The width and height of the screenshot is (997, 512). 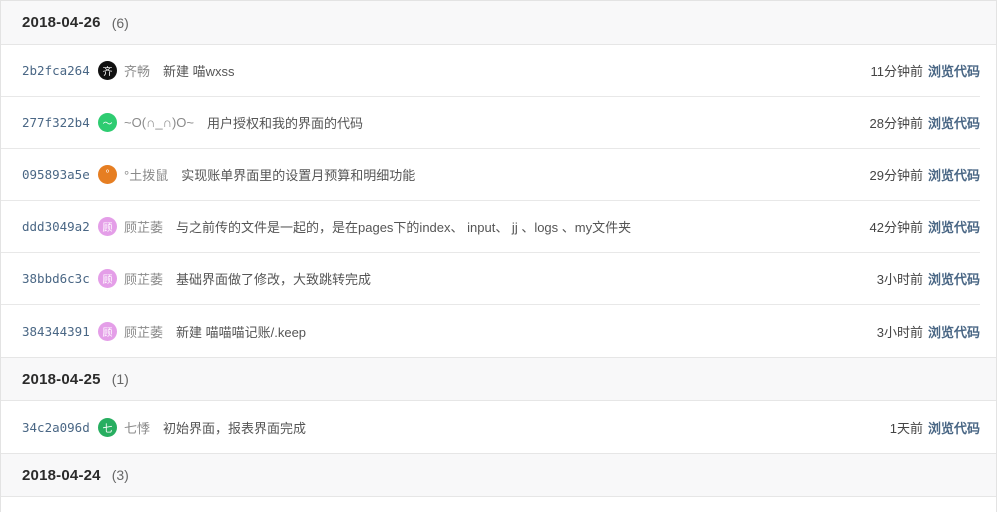 What do you see at coordinates (107, 174) in the screenshot?
I see `author-avatar: °` at bounding box center [107, 174].